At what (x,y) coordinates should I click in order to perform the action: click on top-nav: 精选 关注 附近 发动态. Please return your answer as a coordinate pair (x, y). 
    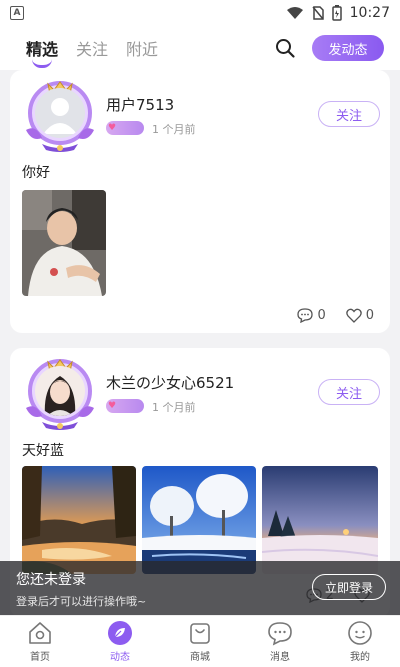
    Looking at the image, I should click on (200, 48).